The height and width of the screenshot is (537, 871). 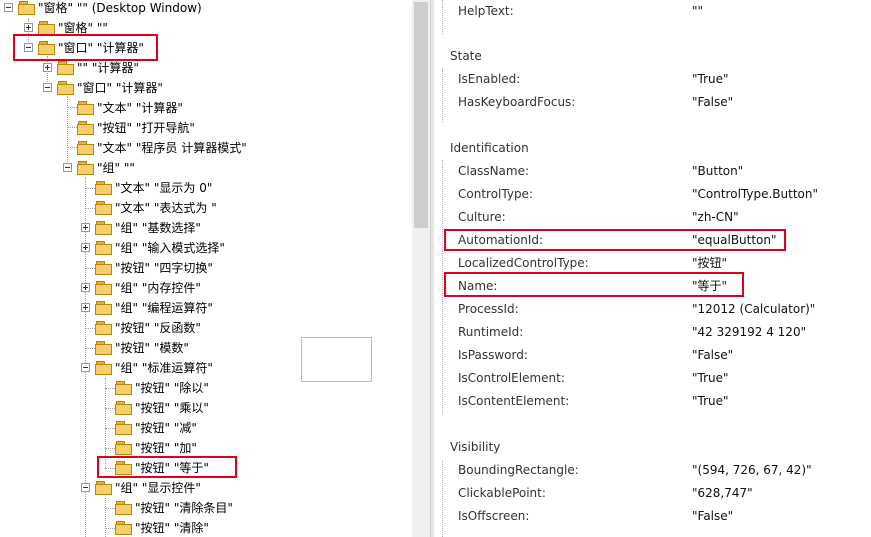 I want to click on prop-isenabled-value: "True", so click(x=710, y=79).